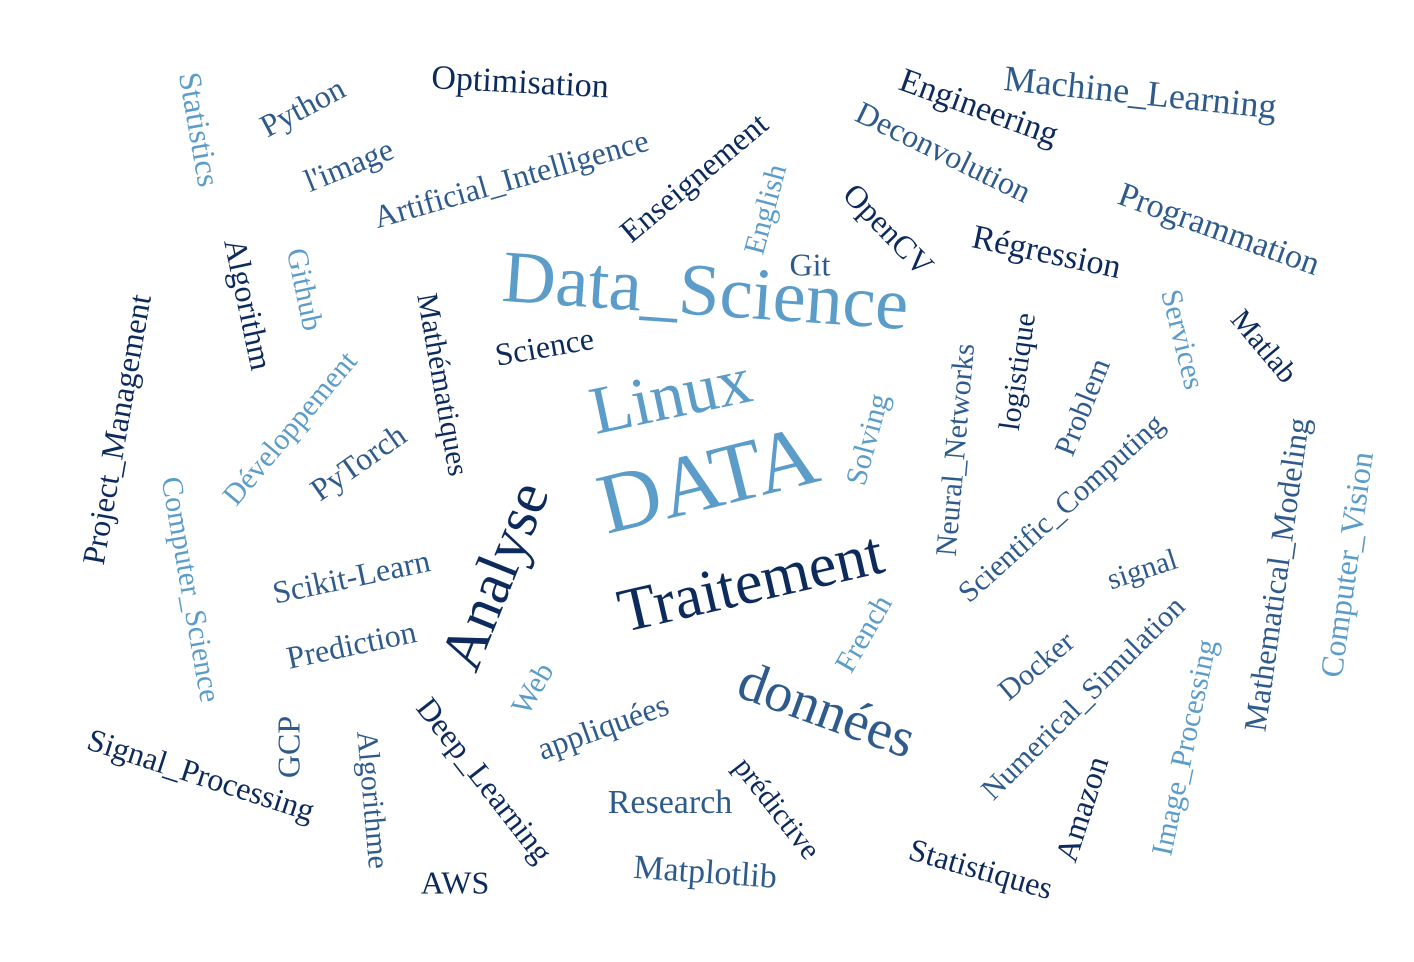 Image resolution: width=1414 pixels, height=962 pixels. What do you see at coordinates (864, 633) in the screenshot?
I see `word-french: French` at bounding box center [864, 633].